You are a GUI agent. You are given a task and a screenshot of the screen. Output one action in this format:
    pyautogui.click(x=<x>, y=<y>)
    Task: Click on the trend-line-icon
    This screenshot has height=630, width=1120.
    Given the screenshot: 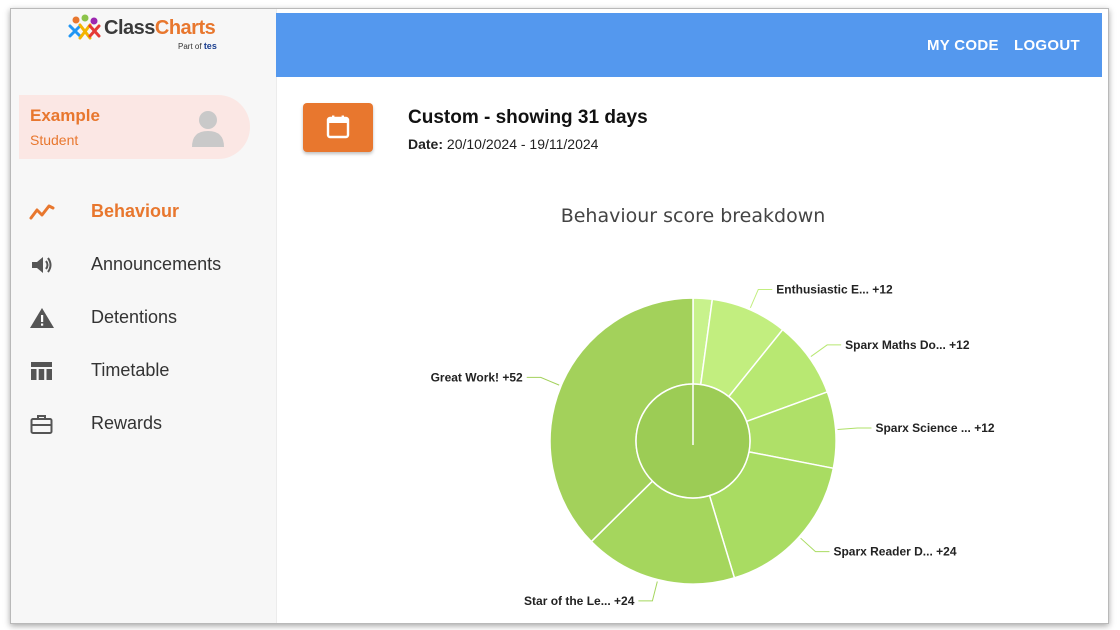 What is the action you would take?
    pyautogui.click(x=42, y=212)
    